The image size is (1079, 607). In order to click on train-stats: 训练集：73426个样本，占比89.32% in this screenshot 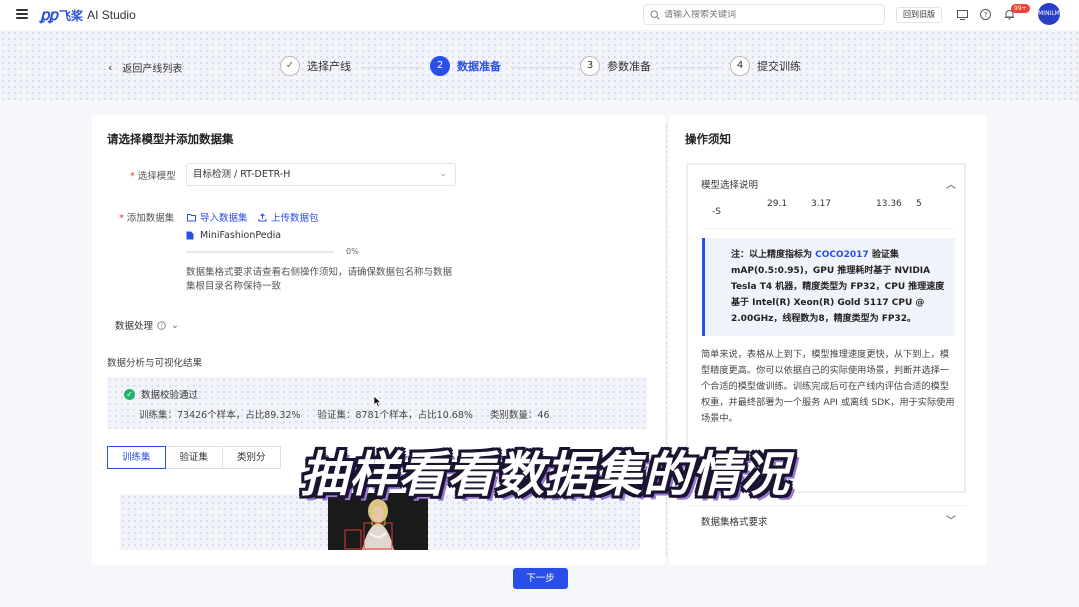, I will do `click(220, 415)`.